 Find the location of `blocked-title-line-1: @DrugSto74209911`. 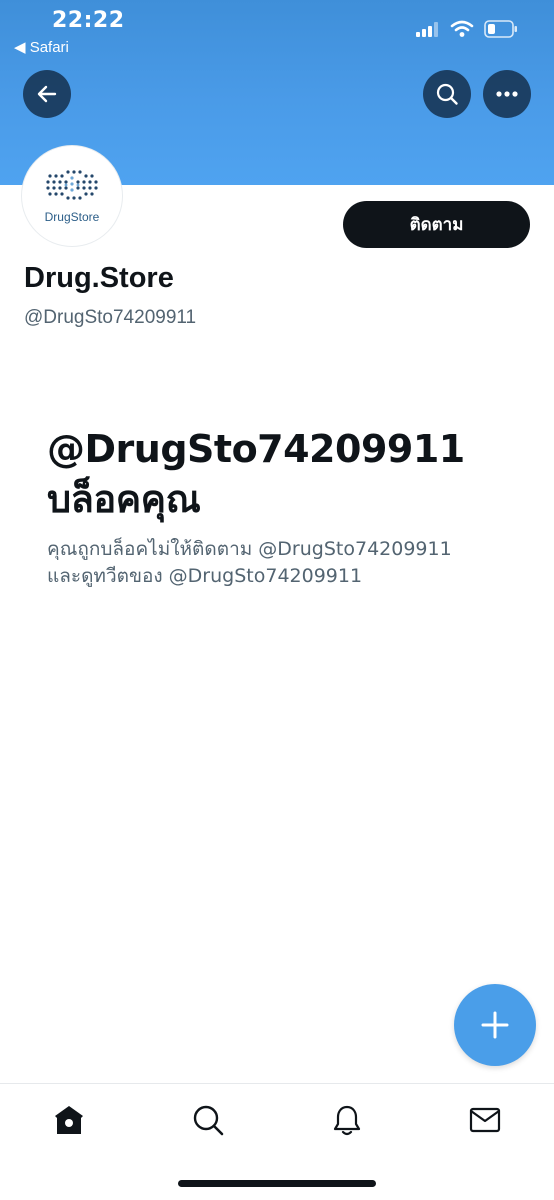

blocked-title-line-1: @DrugSto74209911 is located at coordinates (256, 449).